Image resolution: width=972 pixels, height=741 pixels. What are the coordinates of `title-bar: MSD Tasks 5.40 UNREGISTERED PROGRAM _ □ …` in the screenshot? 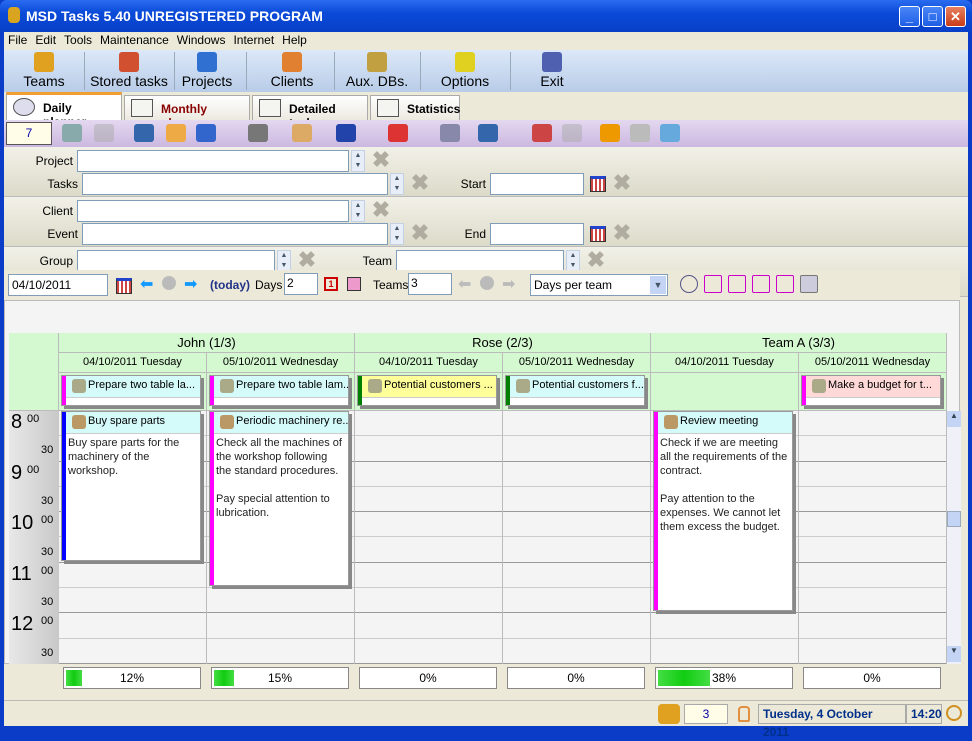 It's located at (486, 16).